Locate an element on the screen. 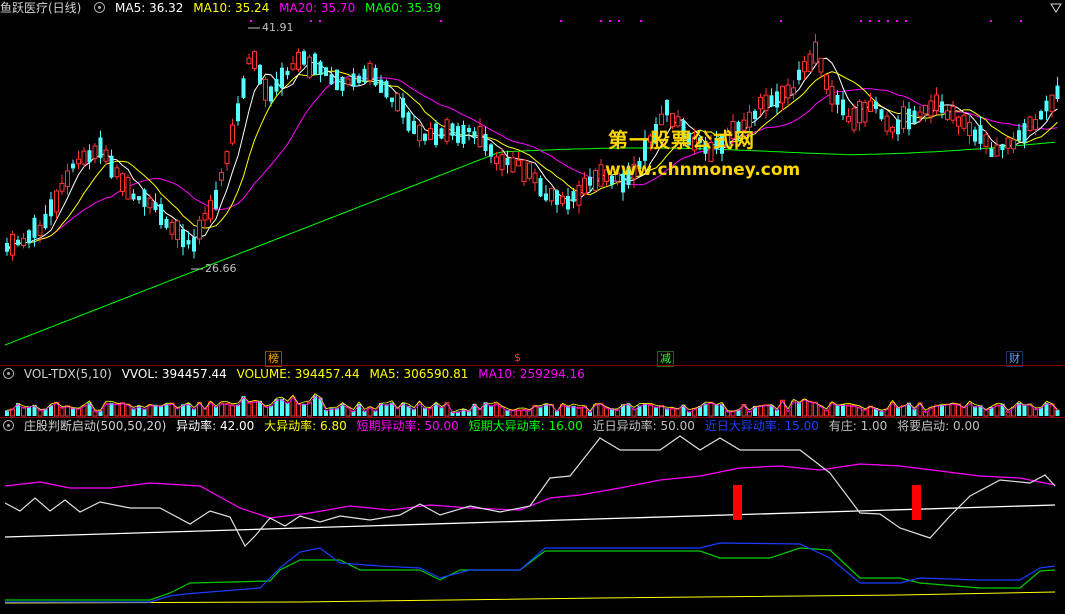  watermark-title: 第一股票公式网 is located at coordinates (681, 140).